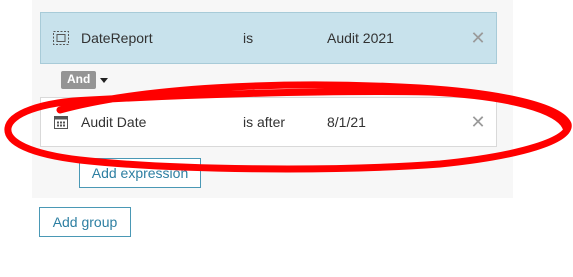 The width and height of the screenshot is (573, 277). What do you see at coordinates (79, 80) in the screenshot?
I see `logical-operator-label: And` at bounding box center [79, 80].